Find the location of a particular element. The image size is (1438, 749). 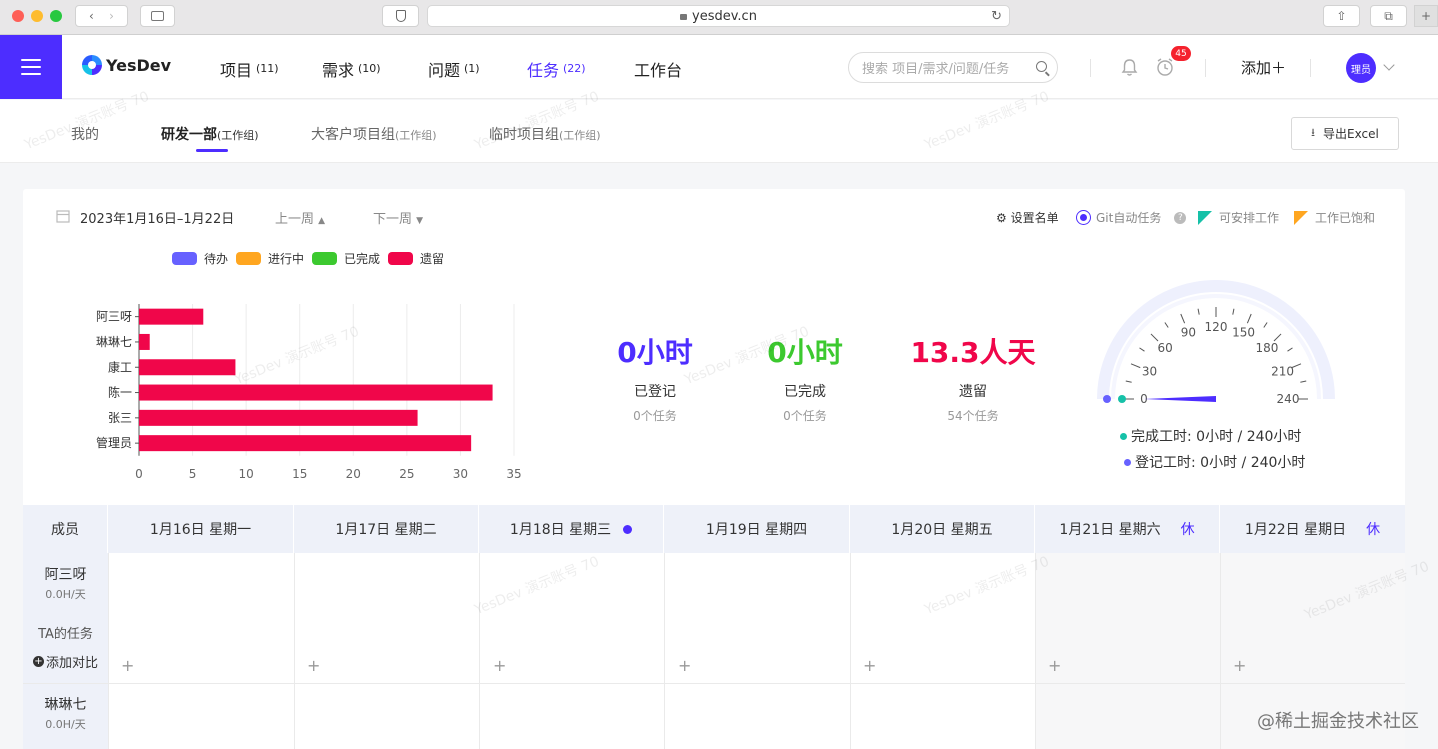

minimize-window-button is located at coordinates (37, 16).